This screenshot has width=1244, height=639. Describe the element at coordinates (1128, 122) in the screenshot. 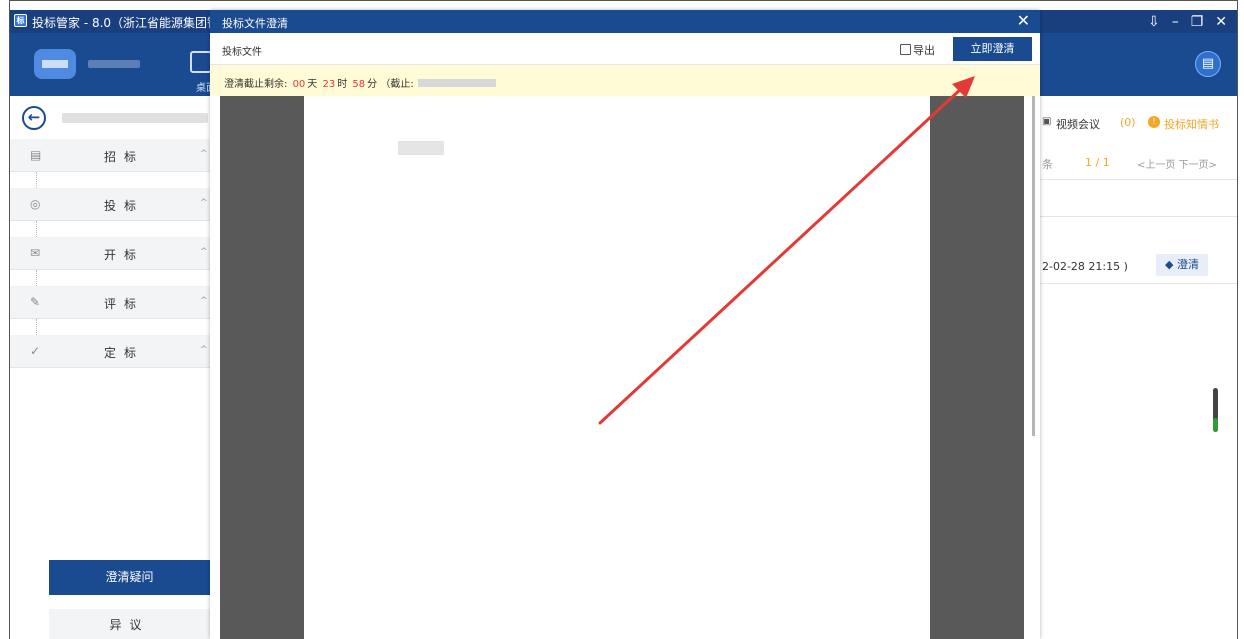

I see `video-count: (0)` at that location.